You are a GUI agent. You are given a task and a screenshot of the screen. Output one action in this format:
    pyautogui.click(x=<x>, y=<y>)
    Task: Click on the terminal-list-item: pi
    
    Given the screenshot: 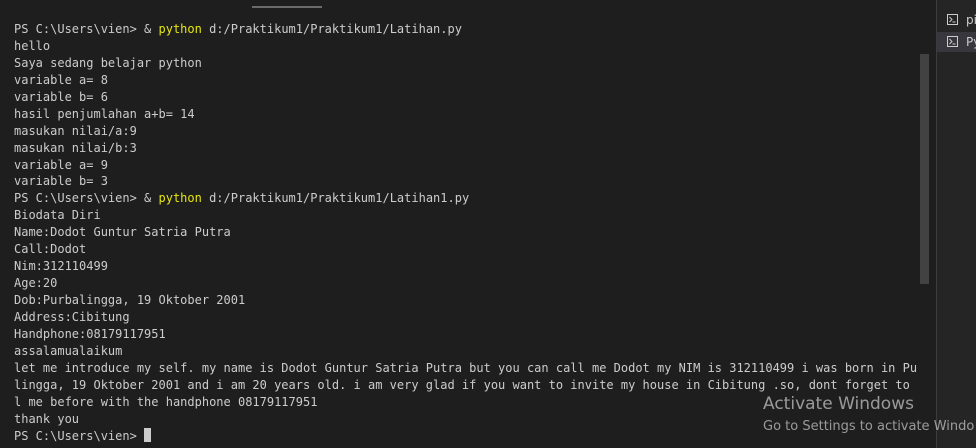 What is the action you would take?
    pyautogui.click(x=956, y=20)
    